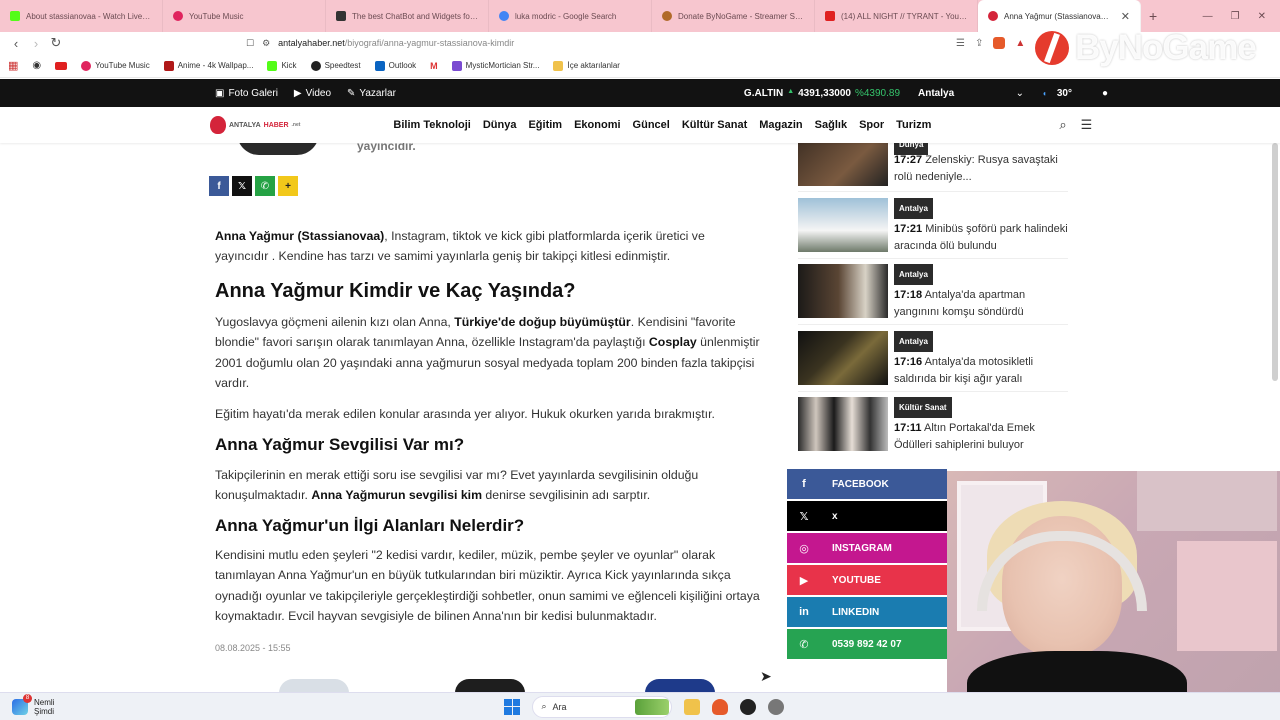 This screenshot has width=1280, height=720. What do you see at coordinates (1125, 16) in the screenshot?
I see `close-tab-icon: ✕` at bounding box center [1125, 16].